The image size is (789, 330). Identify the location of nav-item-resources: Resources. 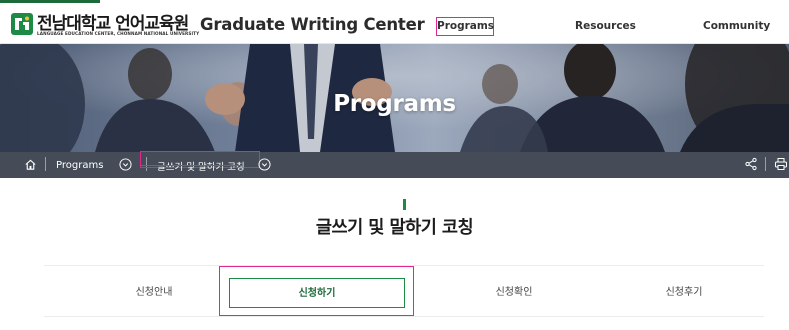
(605, 26).